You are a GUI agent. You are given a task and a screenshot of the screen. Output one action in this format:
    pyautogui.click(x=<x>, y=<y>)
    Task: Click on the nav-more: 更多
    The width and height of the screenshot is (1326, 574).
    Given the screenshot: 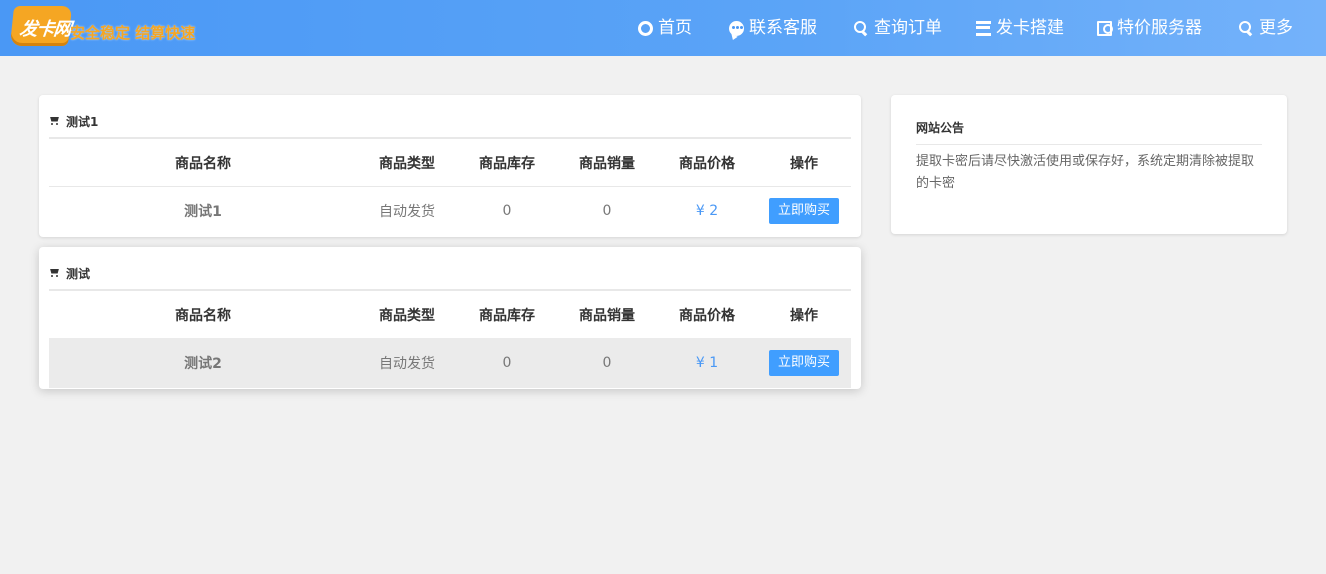 What is the action you would take?
    pyautogui.click(x=1266, y=28)
    